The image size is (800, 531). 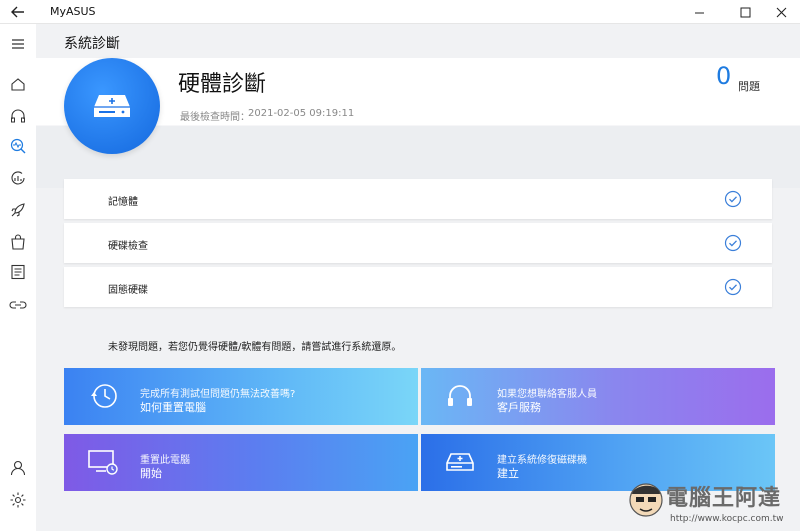 I want to click on rocket-icon, so click(x=18, y=210).